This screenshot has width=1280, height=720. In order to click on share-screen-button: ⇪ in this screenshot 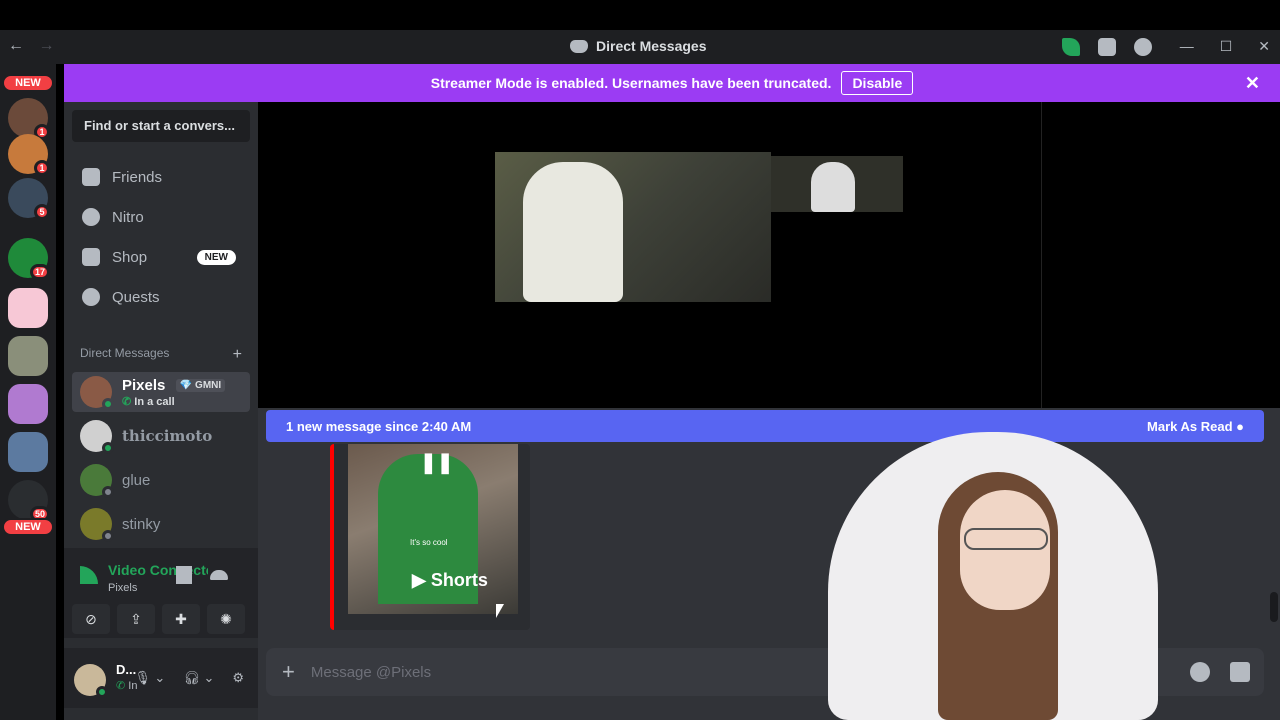, I will do `click(136, 619)`.